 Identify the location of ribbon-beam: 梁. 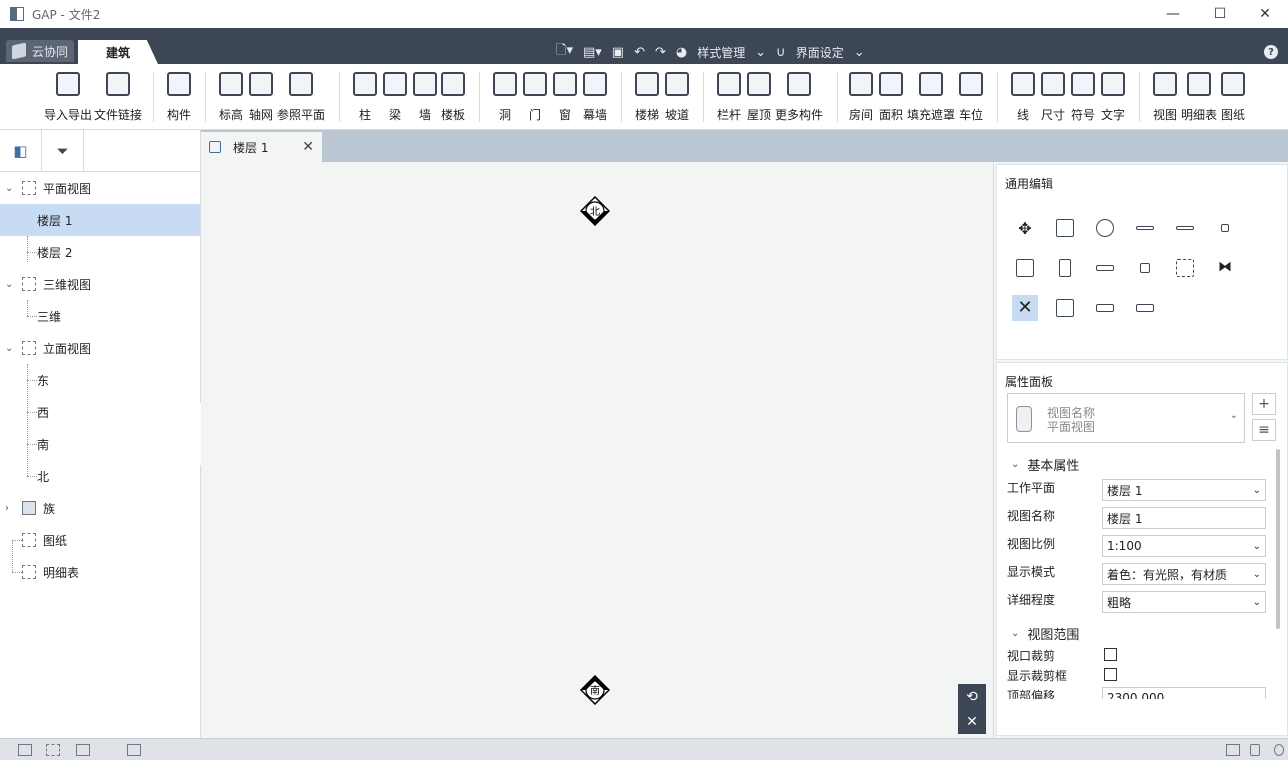
(395, 97).